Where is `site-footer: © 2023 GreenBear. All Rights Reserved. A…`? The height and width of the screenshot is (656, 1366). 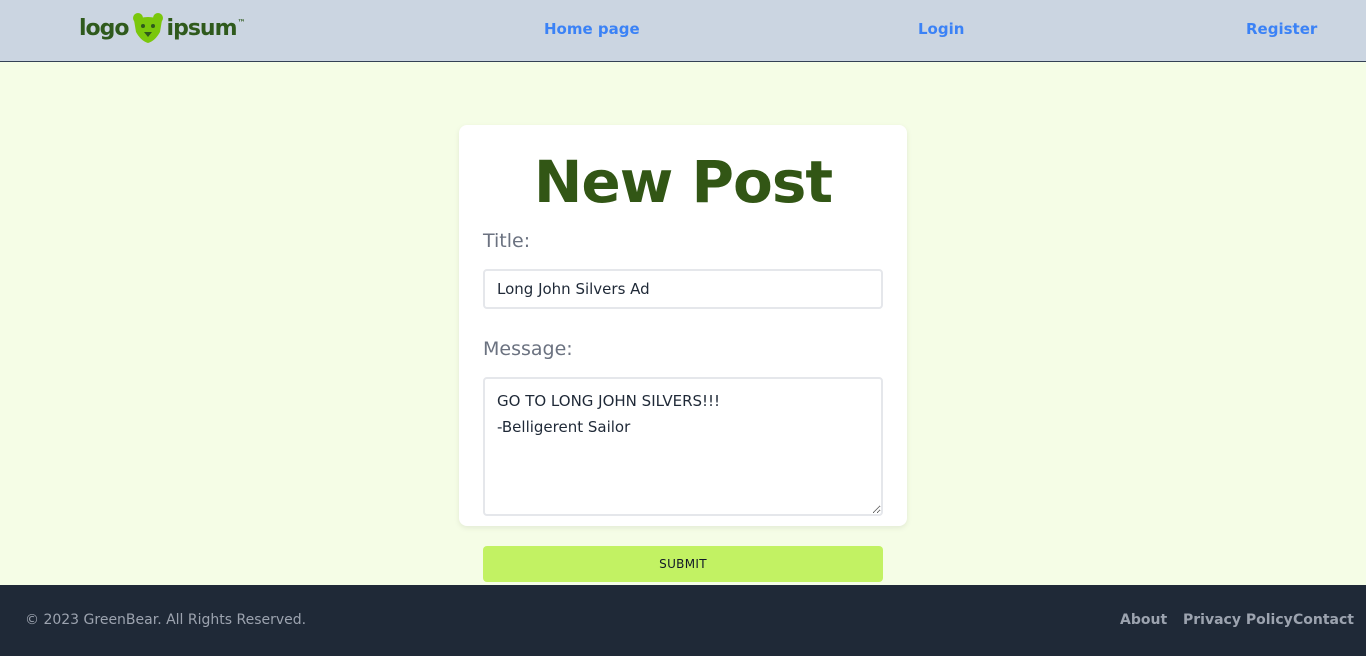 site-footer: © 2023 GreenBear. All Rights Reserved. A… is located at coordinates (683, 620).